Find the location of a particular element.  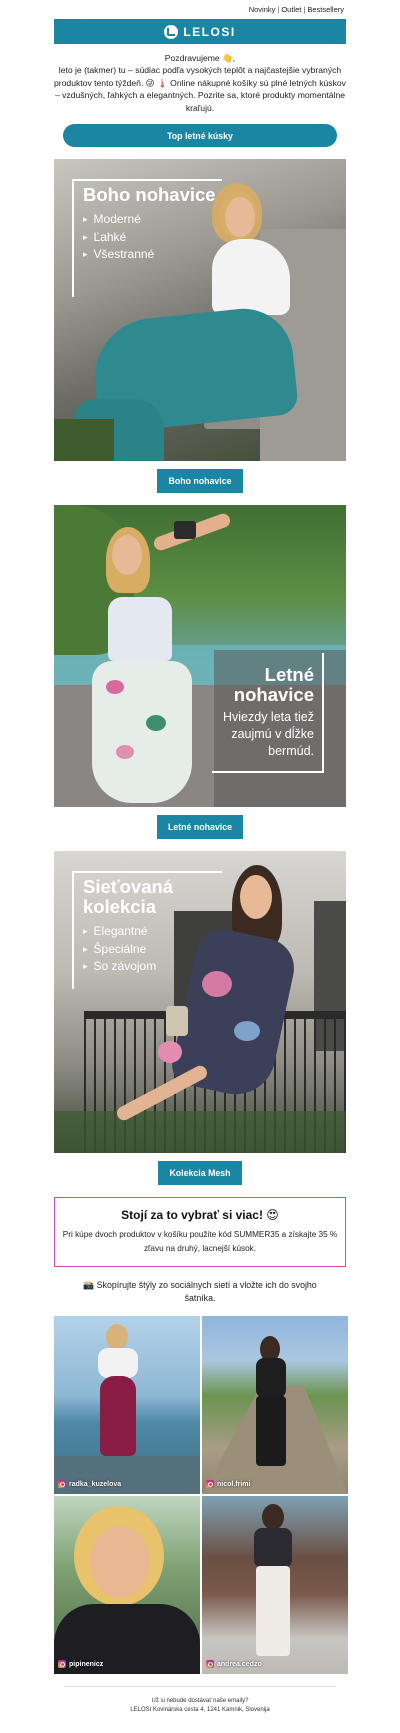

instagram-tag: andrea.cedzo is located at coordinates (234, 1664).